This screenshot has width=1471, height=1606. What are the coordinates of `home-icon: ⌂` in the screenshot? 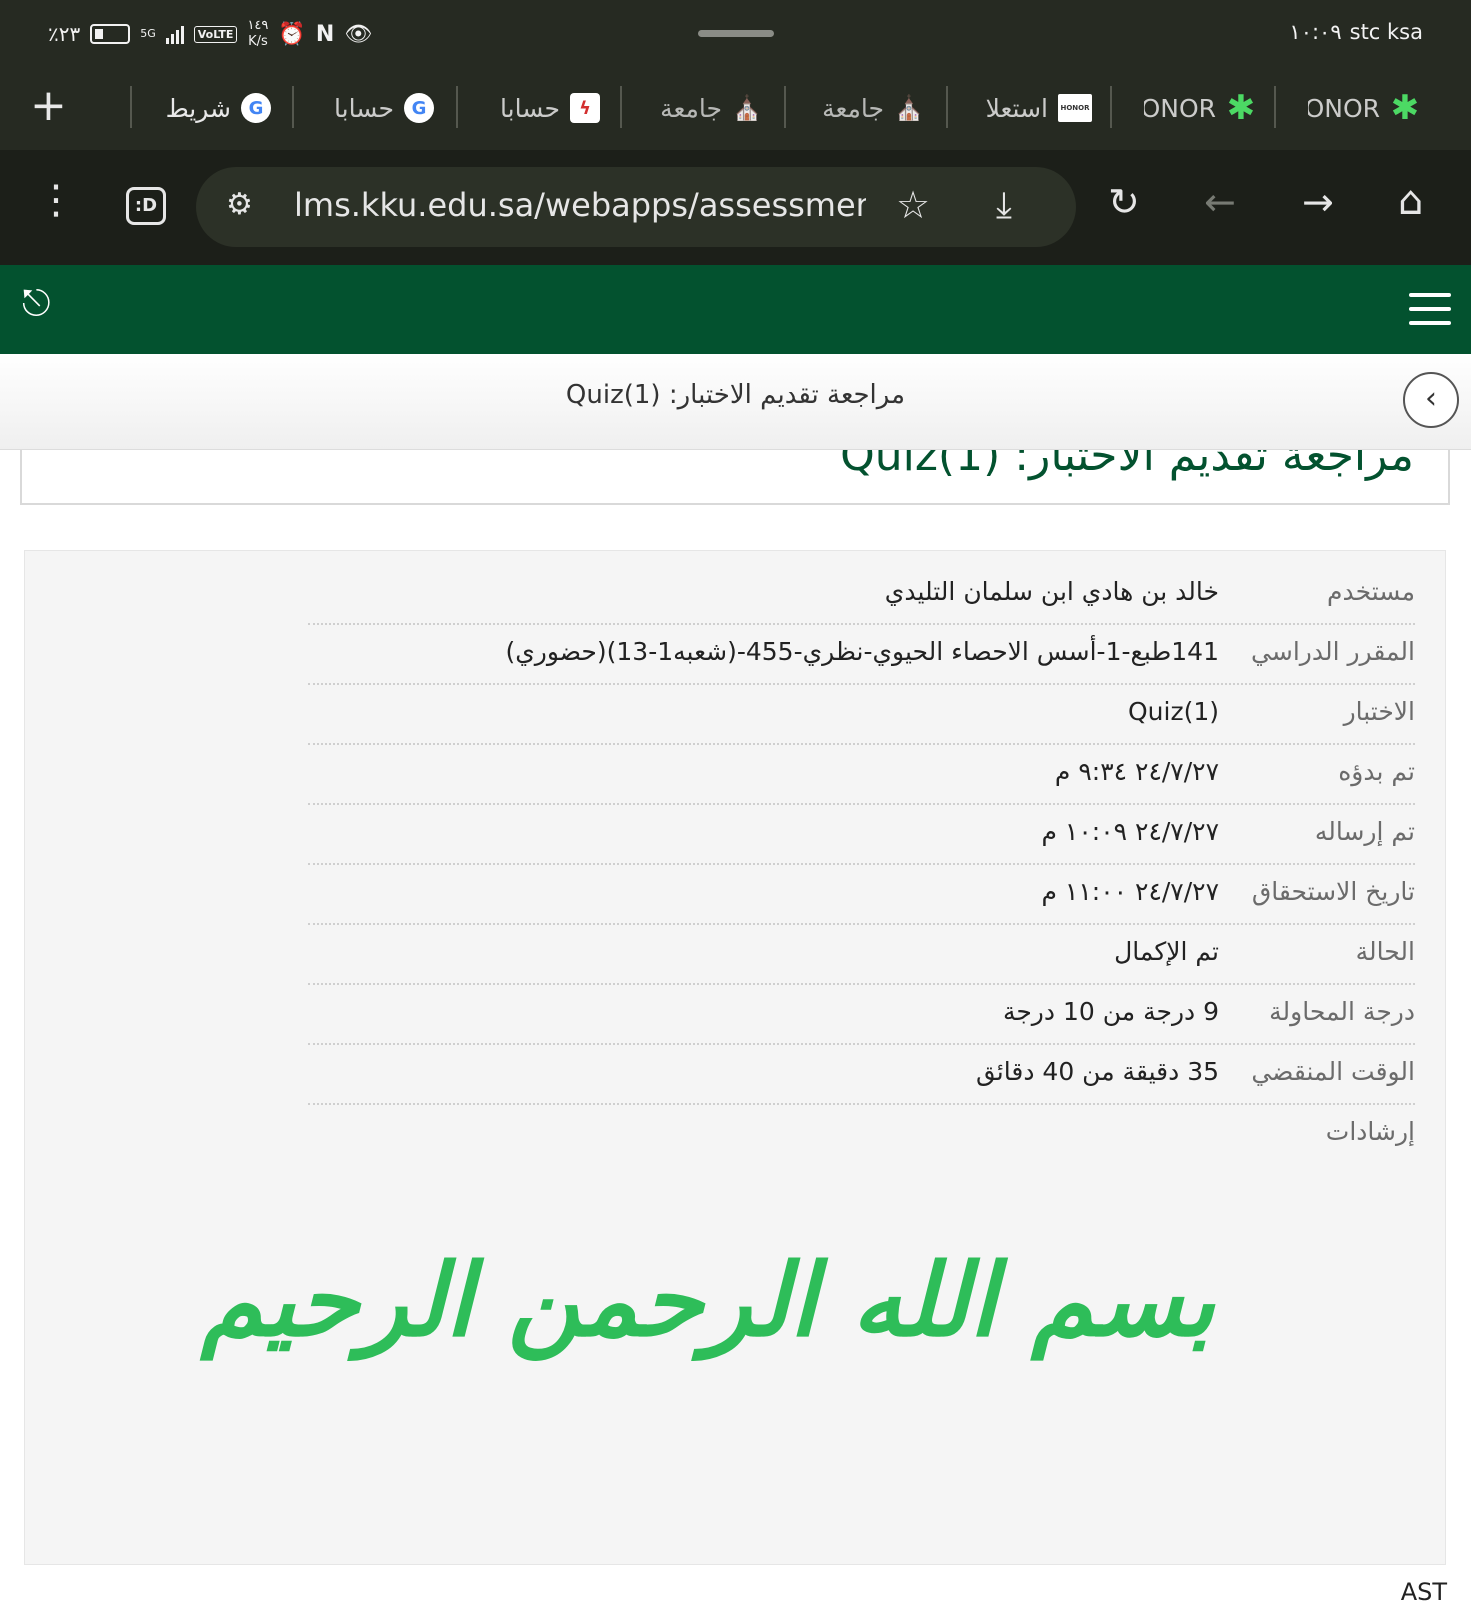 It's located at (1410, 201).